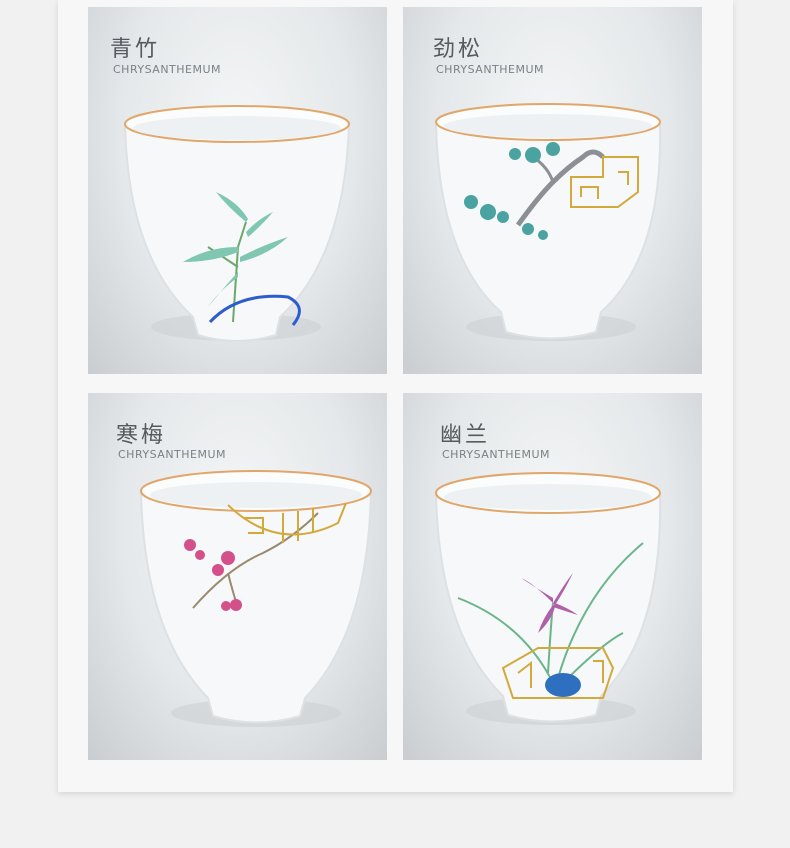 Image resolution: width=790 pixels, height=848 pixels. What do you see at coordinates (458, 49) in the screenshot?
I see `product-name: 劲松` at bounding box center [458, 49].